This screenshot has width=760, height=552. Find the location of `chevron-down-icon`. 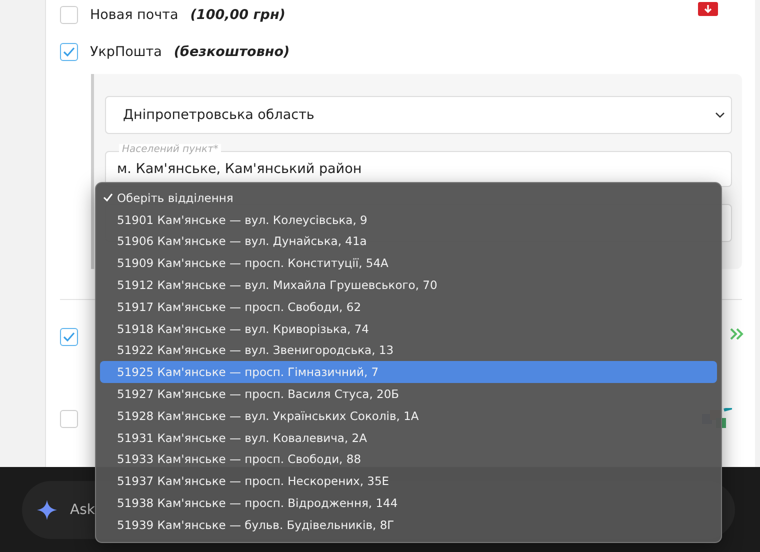

chevron-down-icon is located at coordinates (720, 115).